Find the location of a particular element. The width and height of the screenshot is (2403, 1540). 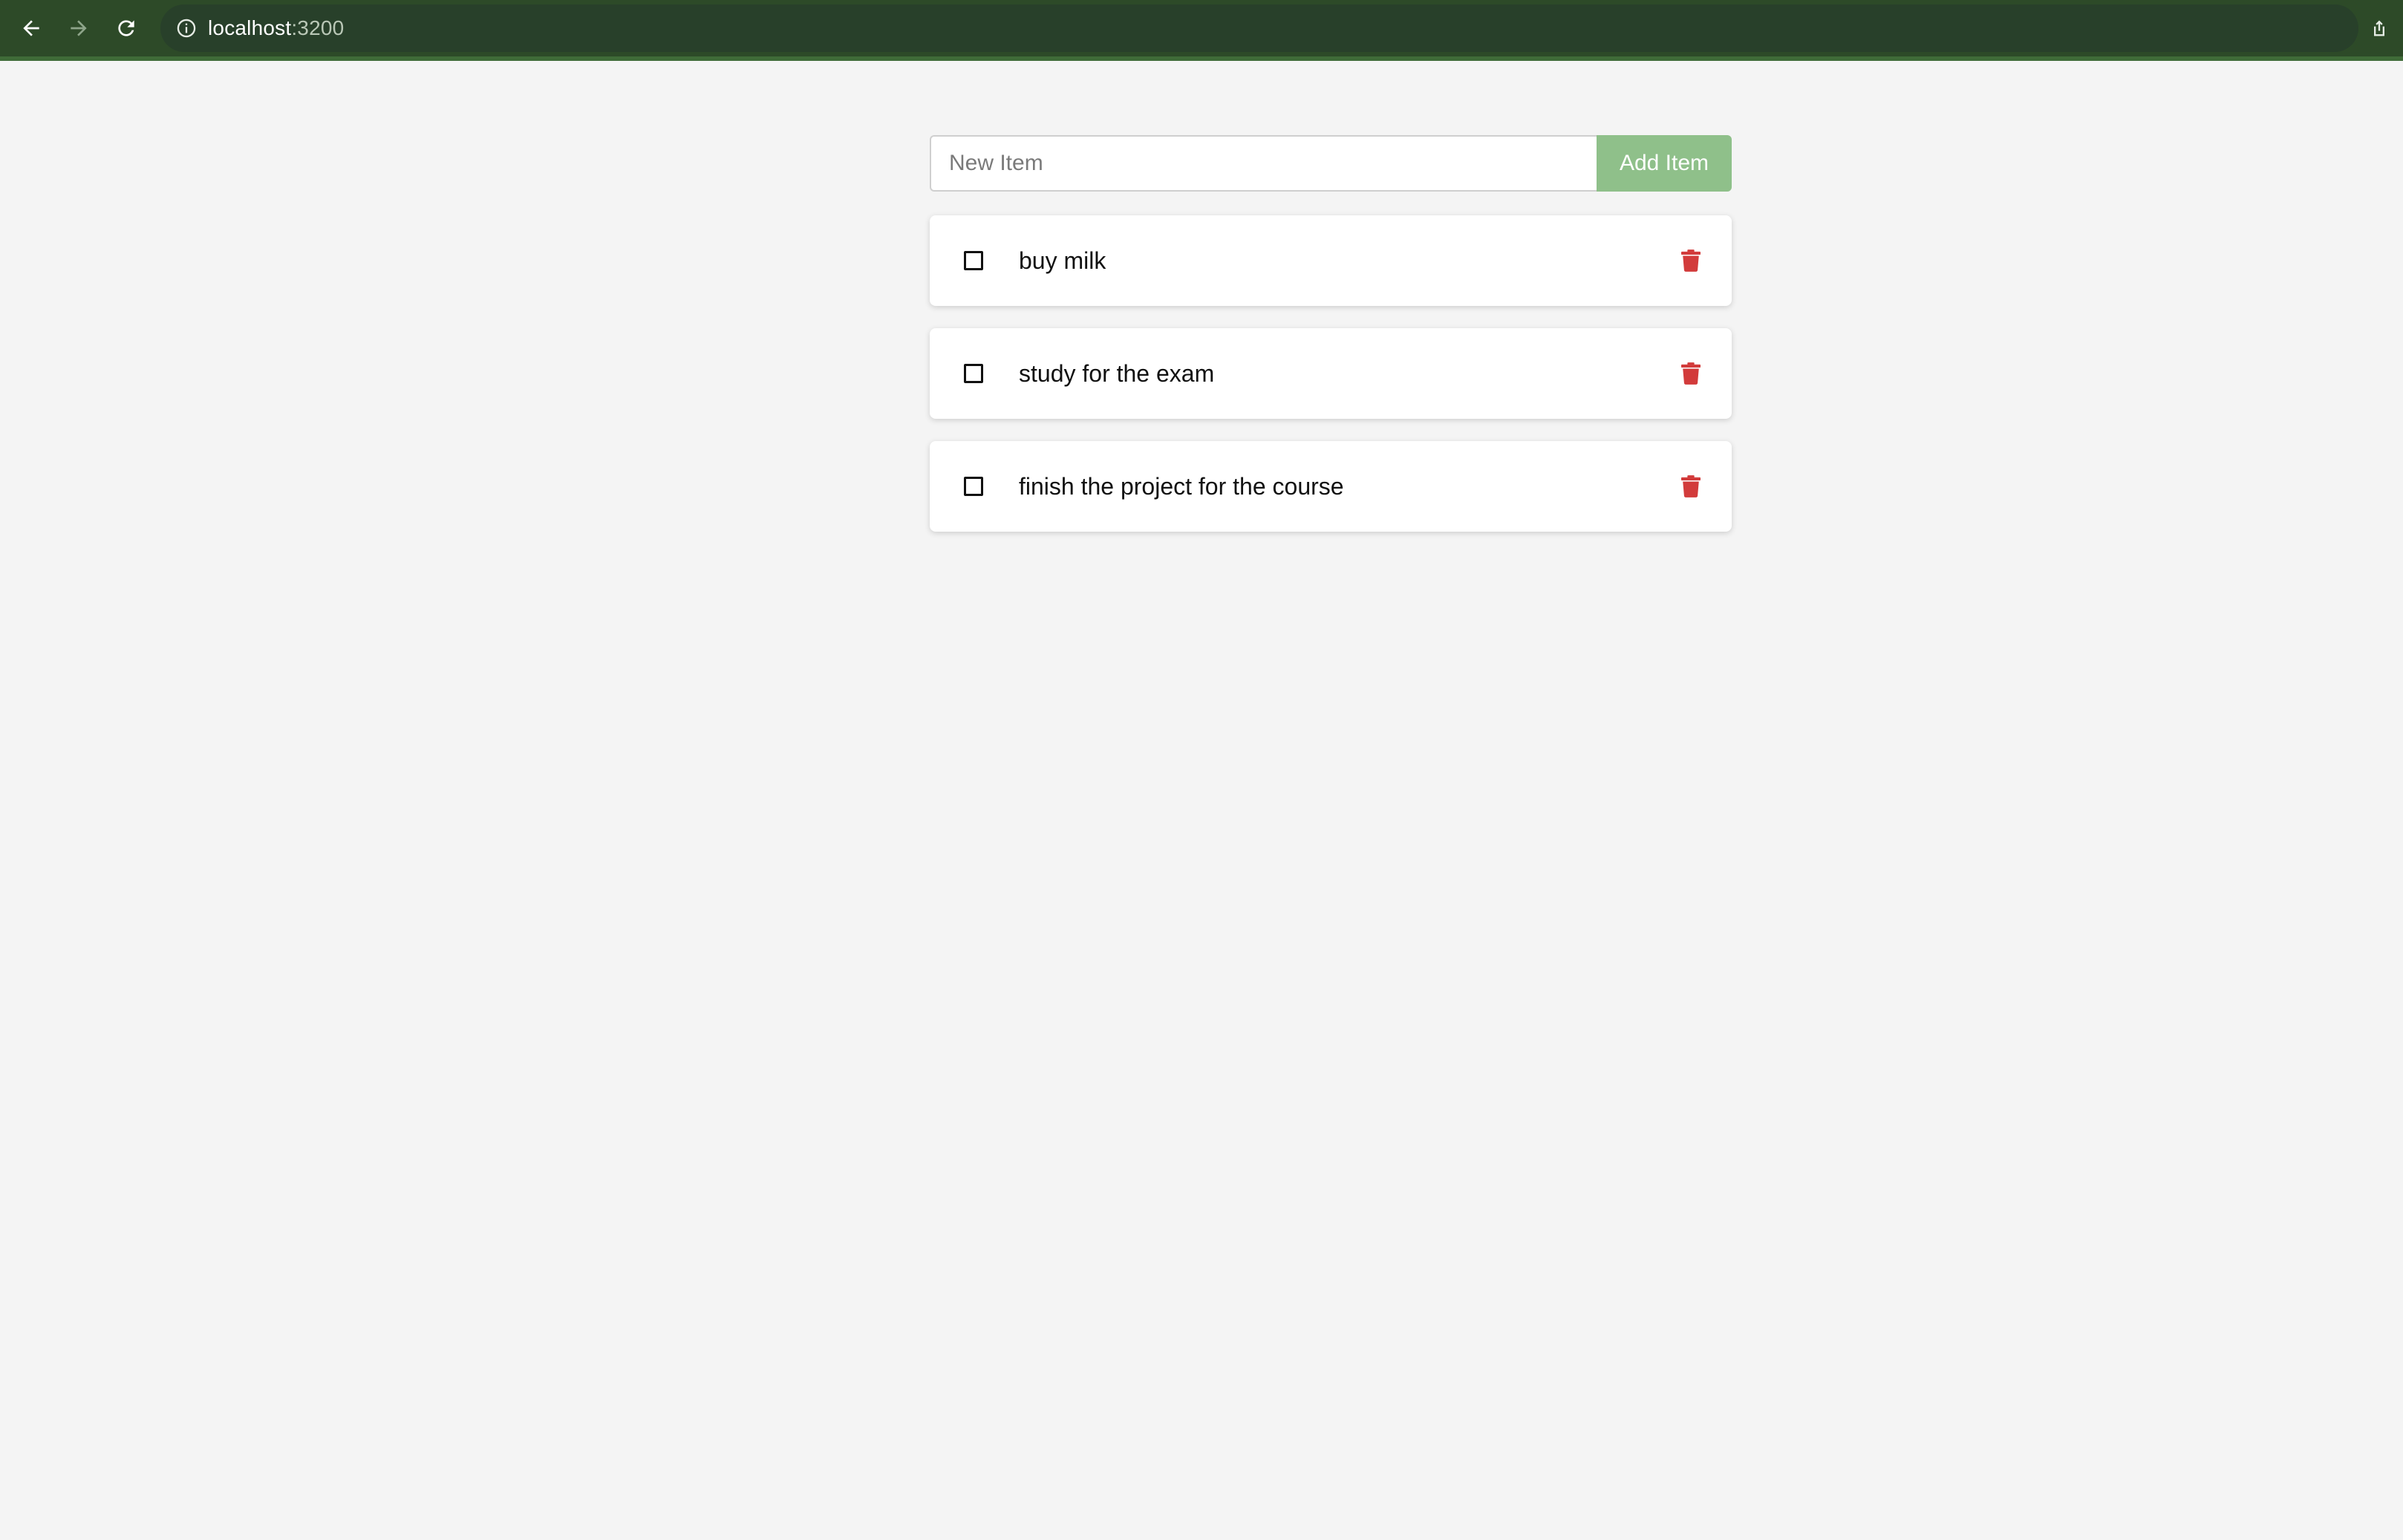

url-port: :3200 is located at coordinates (318, 27).